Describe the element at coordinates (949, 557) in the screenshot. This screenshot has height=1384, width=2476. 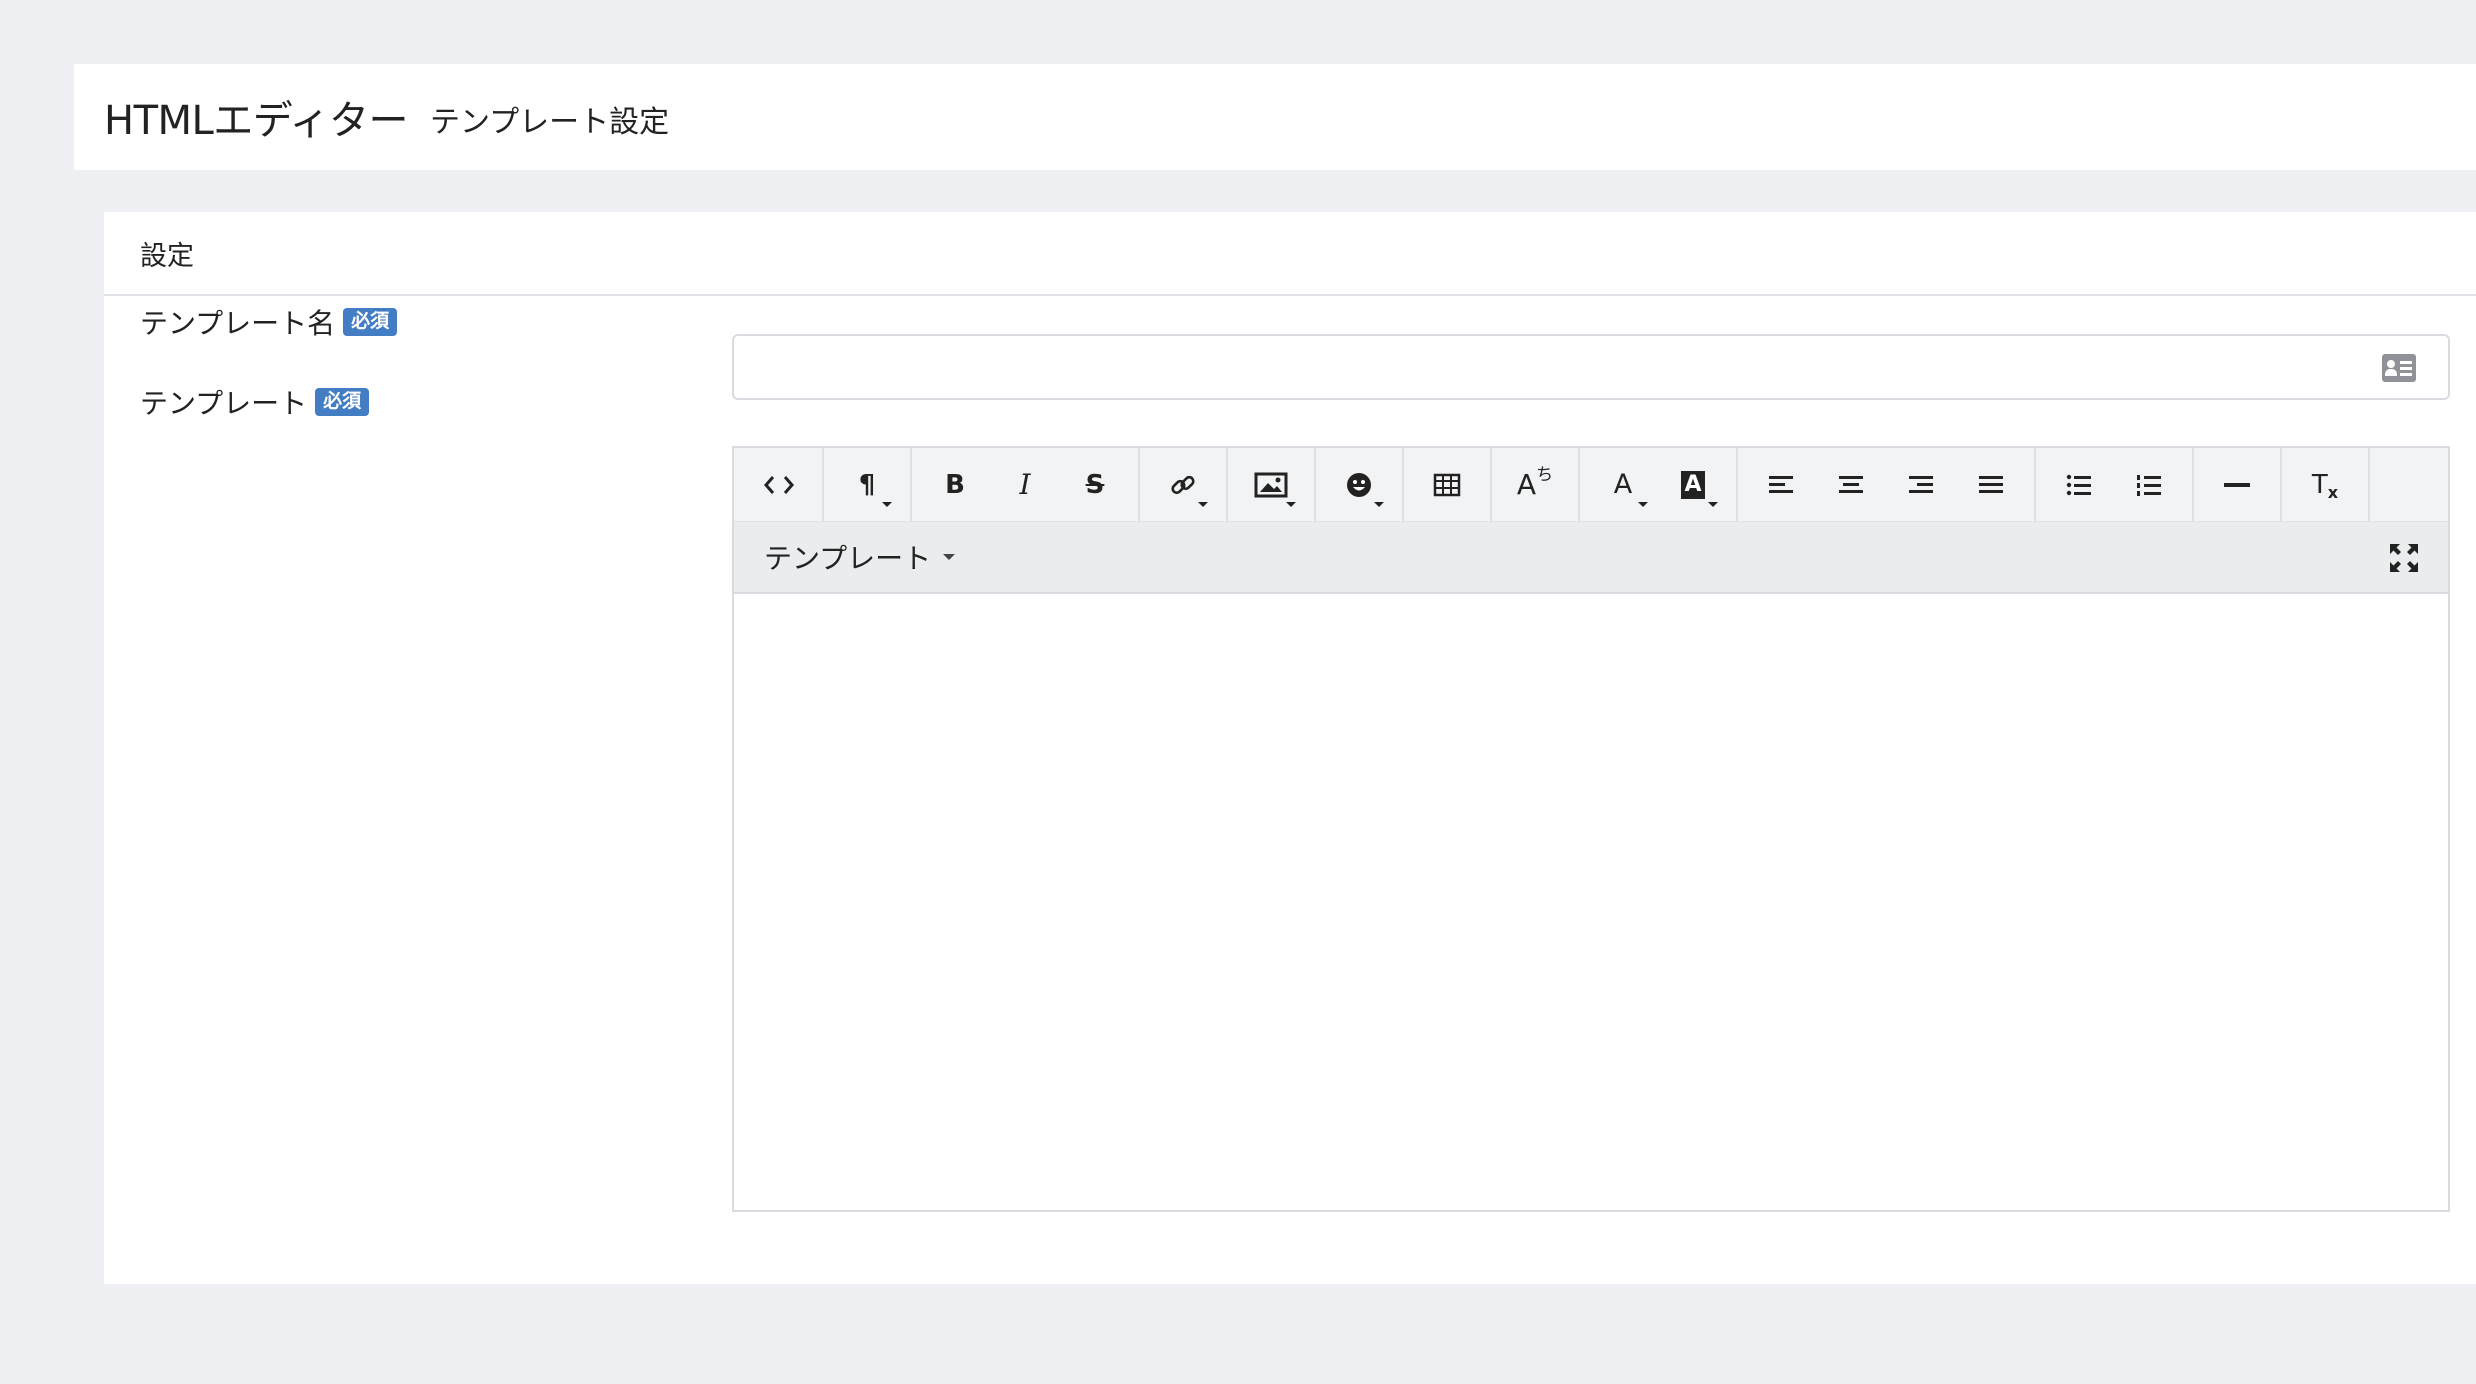
I see `chevron-down-icon` at that location.